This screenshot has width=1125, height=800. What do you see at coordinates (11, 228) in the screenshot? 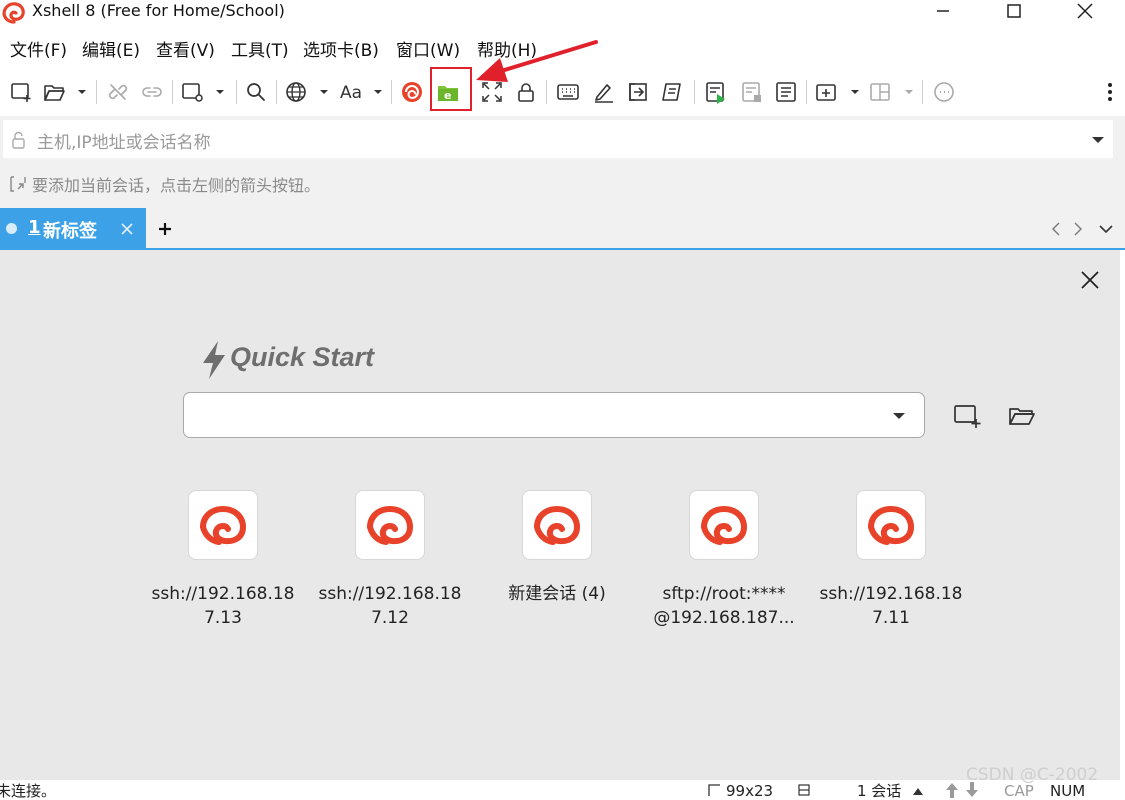
I see `tab-status-dot` at bounding box center [11, 228].